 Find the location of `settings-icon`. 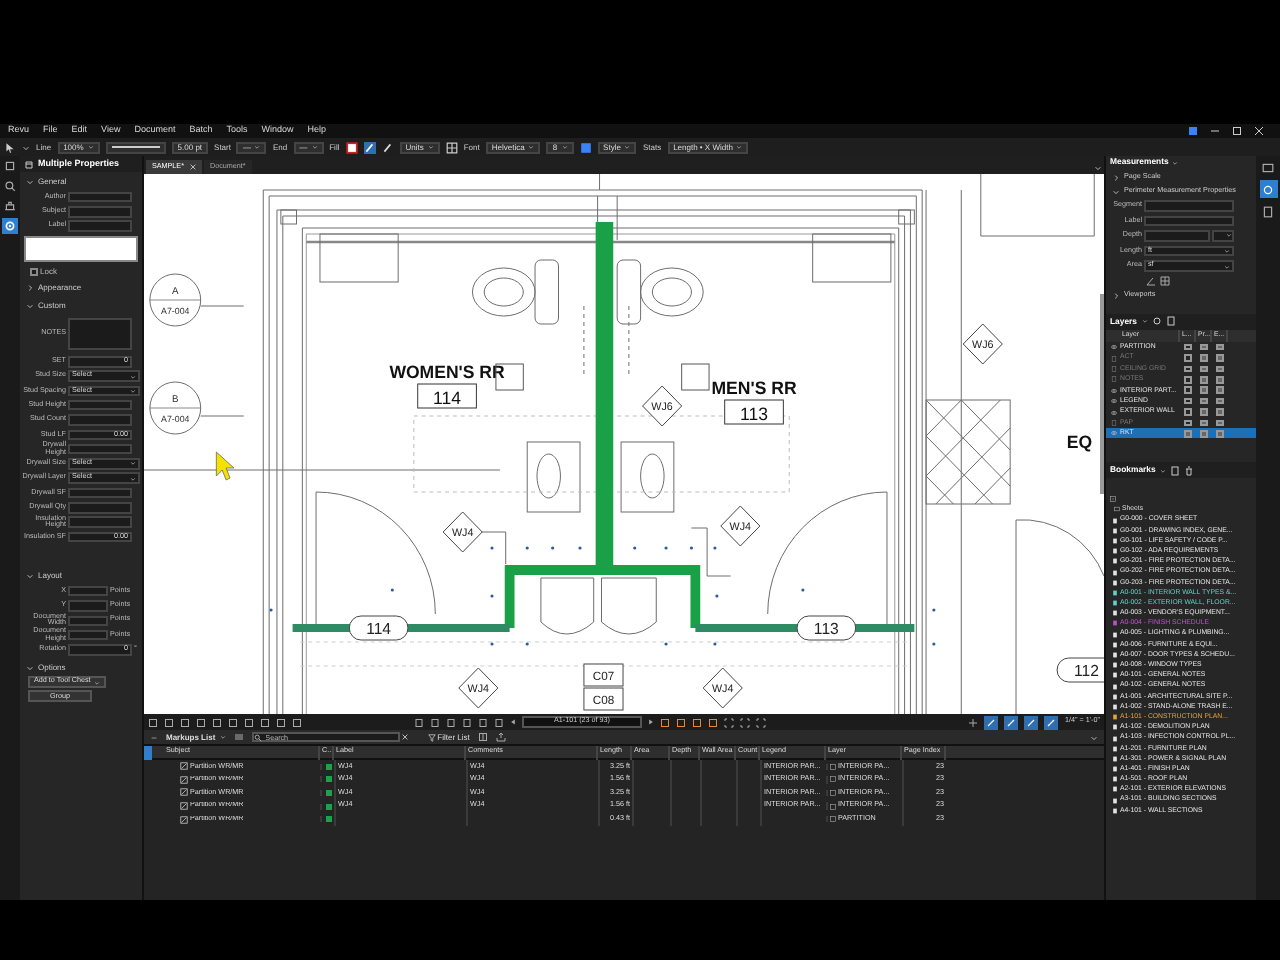

settings-icon is located at coordinates (1156, 321).